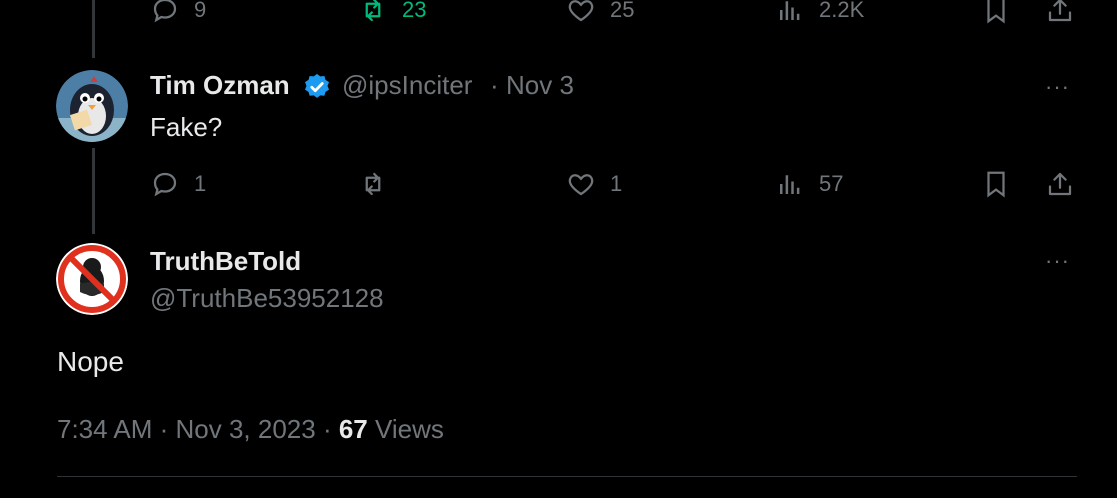 This screenshot has width=1117, height=498. What do you see at coordinates (178, 12) in the screenshot?
I see `reply-button: 9` at bounding box center [178, 12].